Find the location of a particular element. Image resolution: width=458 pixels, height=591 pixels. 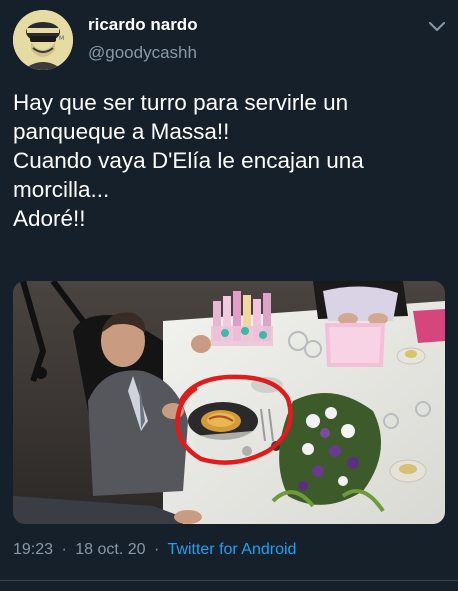

avatar: M is located at coordinates (43, 40).